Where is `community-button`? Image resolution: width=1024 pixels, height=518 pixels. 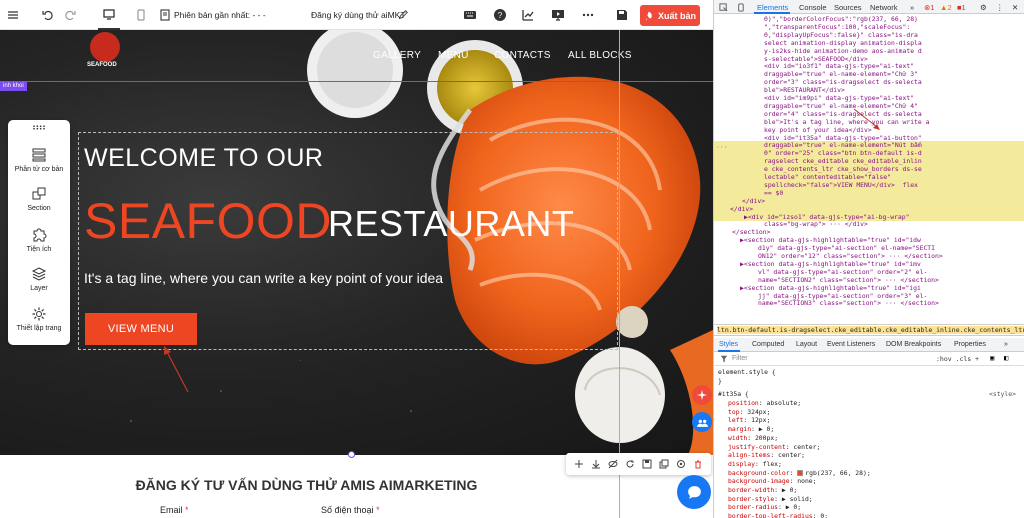 community-button is located at coordinates (702, 422).